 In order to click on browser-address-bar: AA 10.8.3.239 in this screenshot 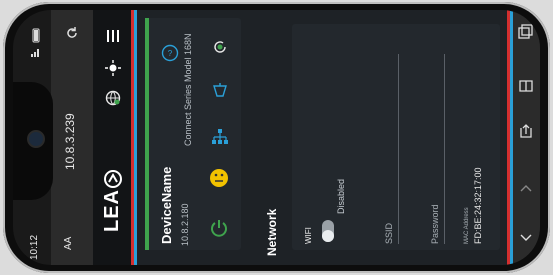, I will do `click(72, 137)`.